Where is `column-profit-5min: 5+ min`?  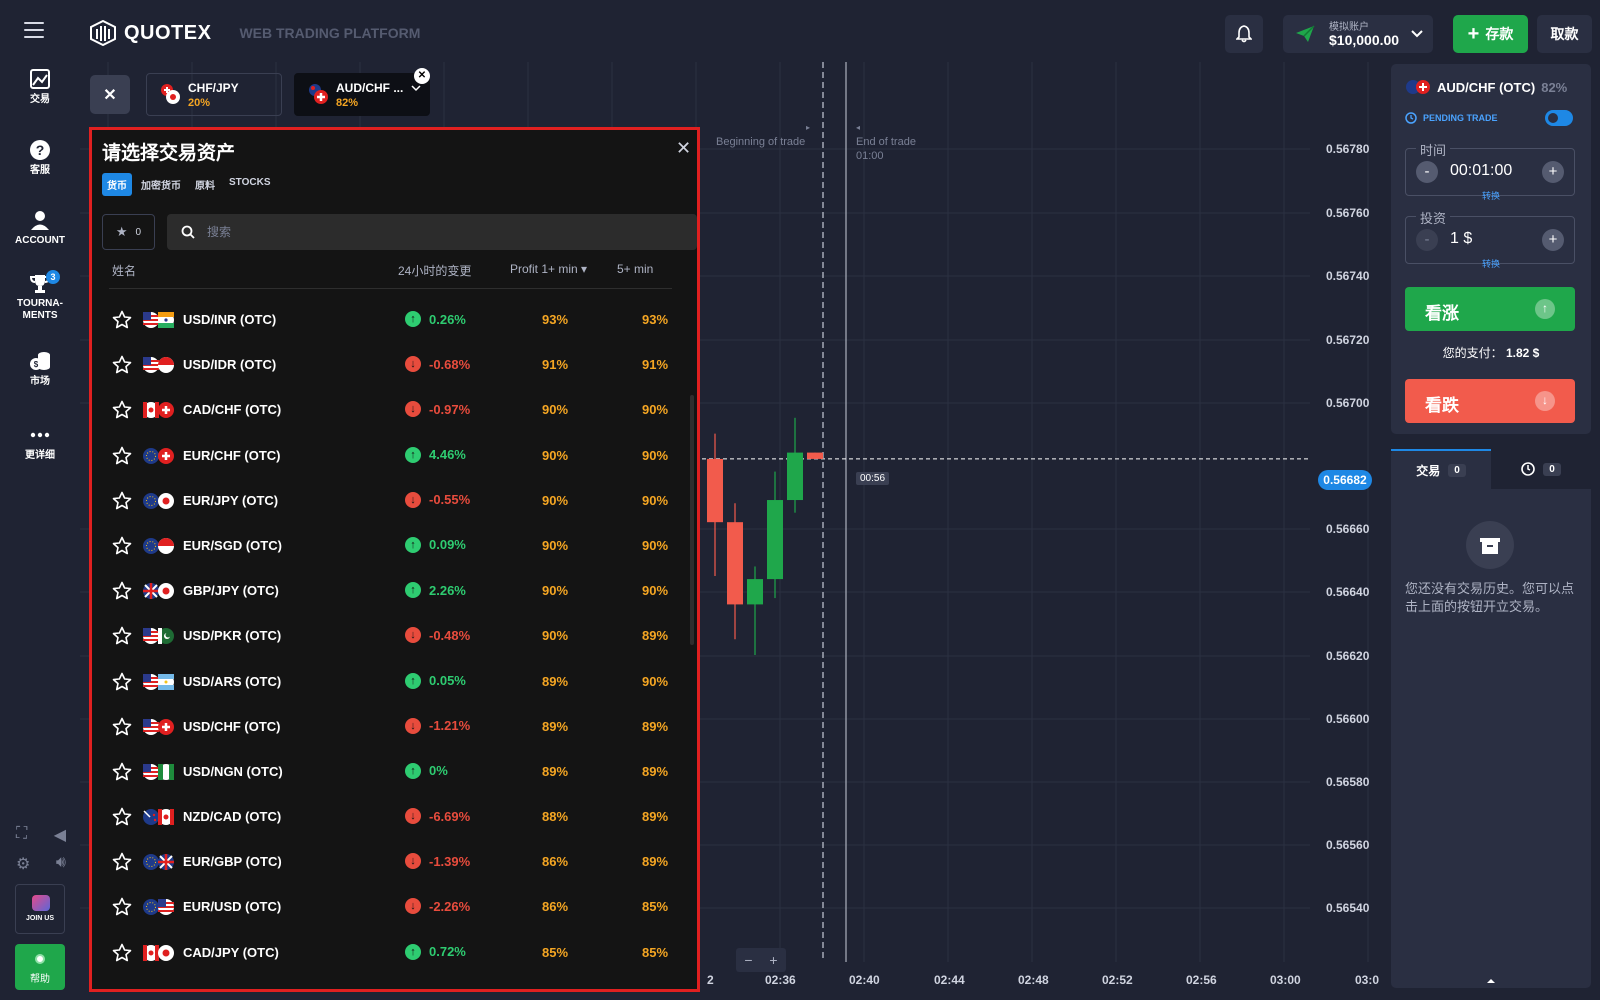 column-profit-5min: 5+ min is located at coordinates (635, 269).